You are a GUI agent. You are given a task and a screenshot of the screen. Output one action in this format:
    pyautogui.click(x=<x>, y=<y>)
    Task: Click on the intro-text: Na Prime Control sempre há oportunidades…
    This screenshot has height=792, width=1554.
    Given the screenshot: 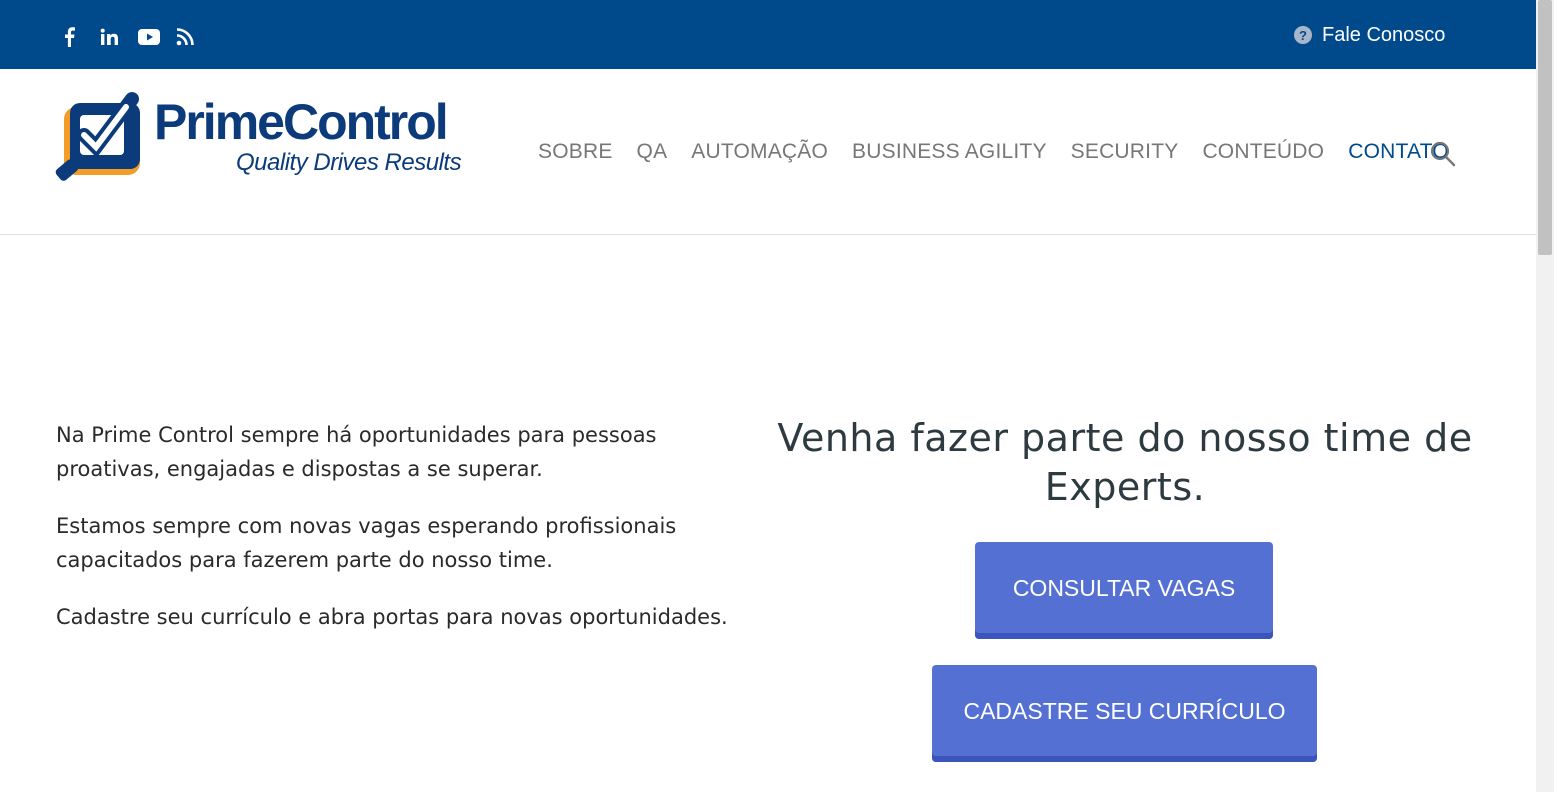 What is the action you would take?
    pyautogui.click(x=396, y=537)
    